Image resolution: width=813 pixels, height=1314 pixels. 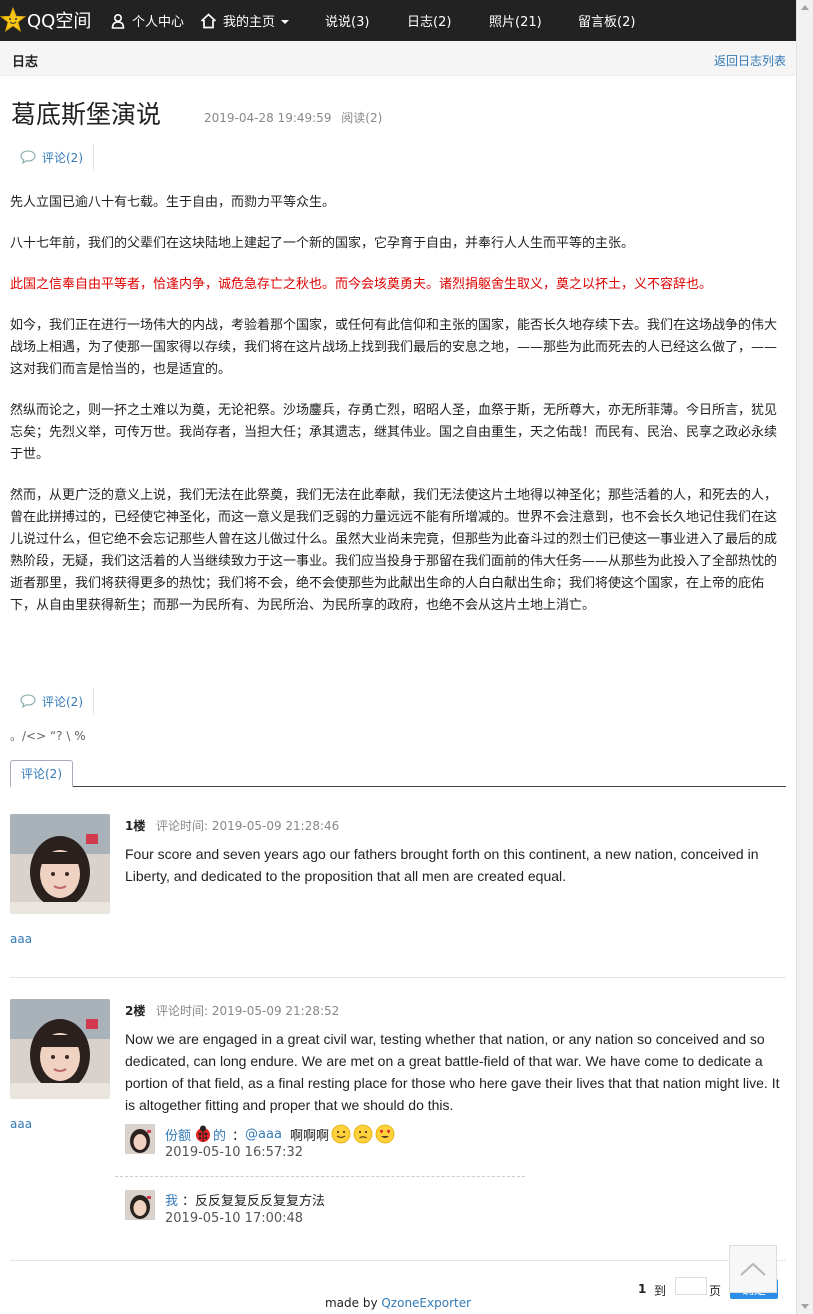 I want to click on footer-link: QzoneExporter, so click(x=426, y=1303).